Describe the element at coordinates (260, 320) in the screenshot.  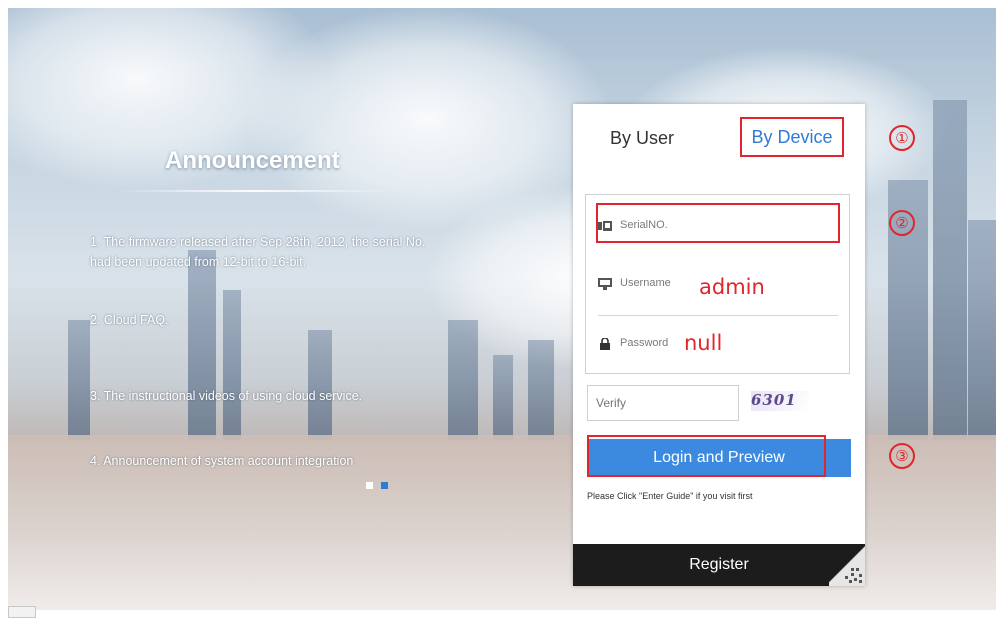
I see `announcement-item-2: 2. Cloud FAQ.` at that location.